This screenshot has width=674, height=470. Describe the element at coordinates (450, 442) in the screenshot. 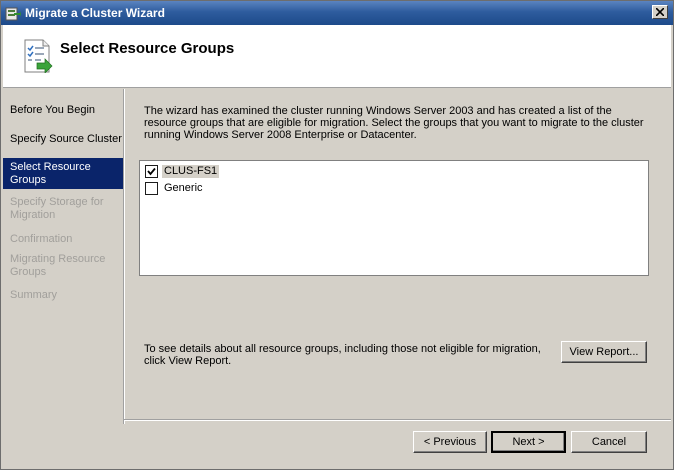

I see `previous-button: < Previous` at that location.